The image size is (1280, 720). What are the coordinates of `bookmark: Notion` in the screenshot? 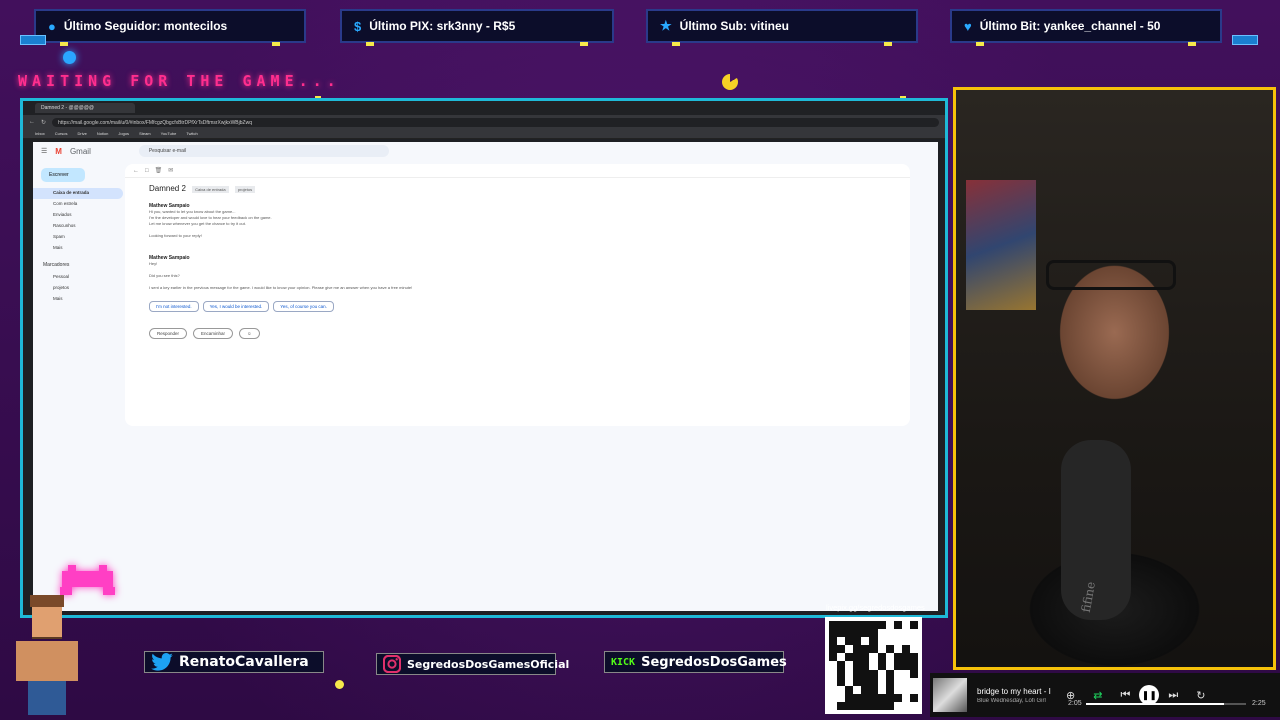 It's located at (103, 133).